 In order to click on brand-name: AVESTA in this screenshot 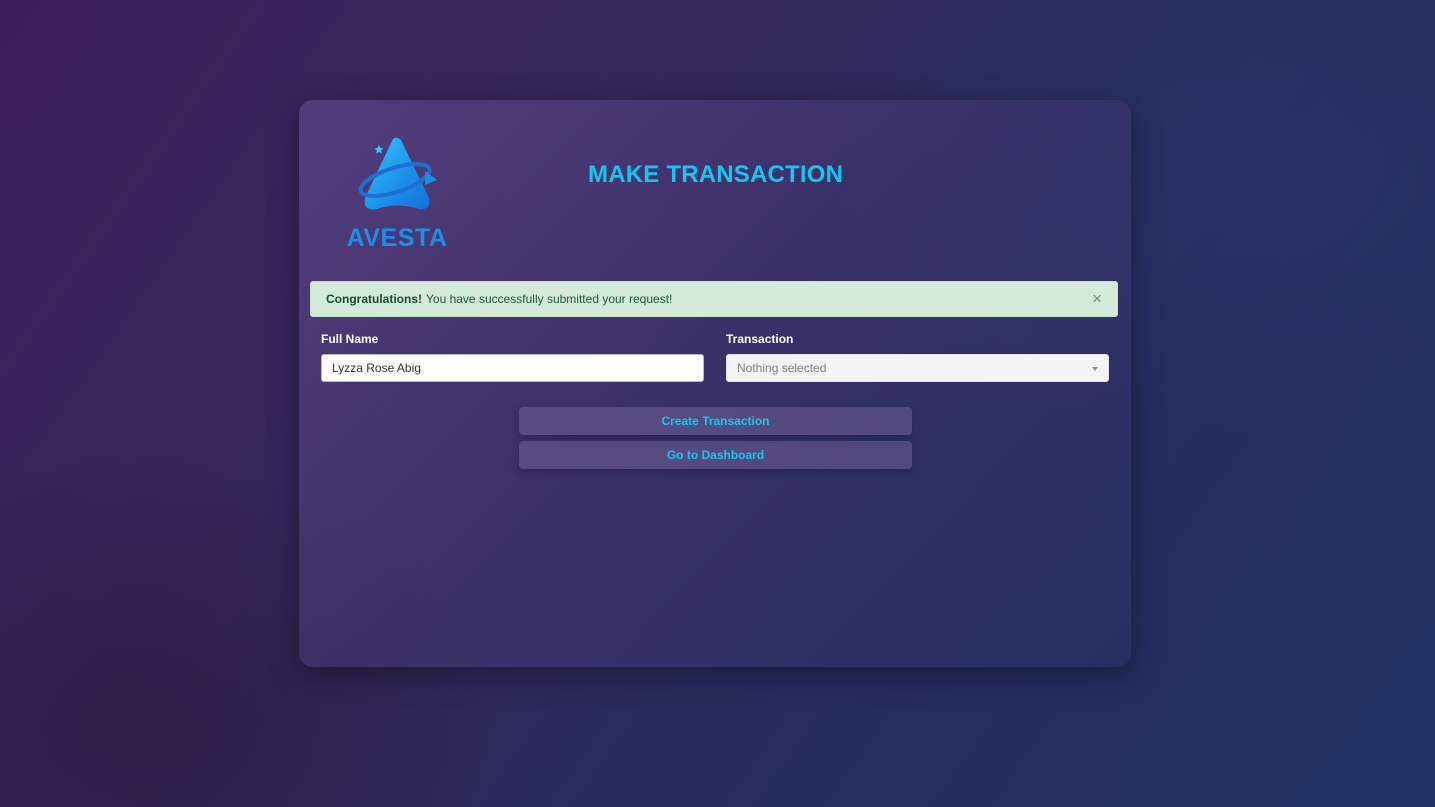, I will do `click(397, 238)`.